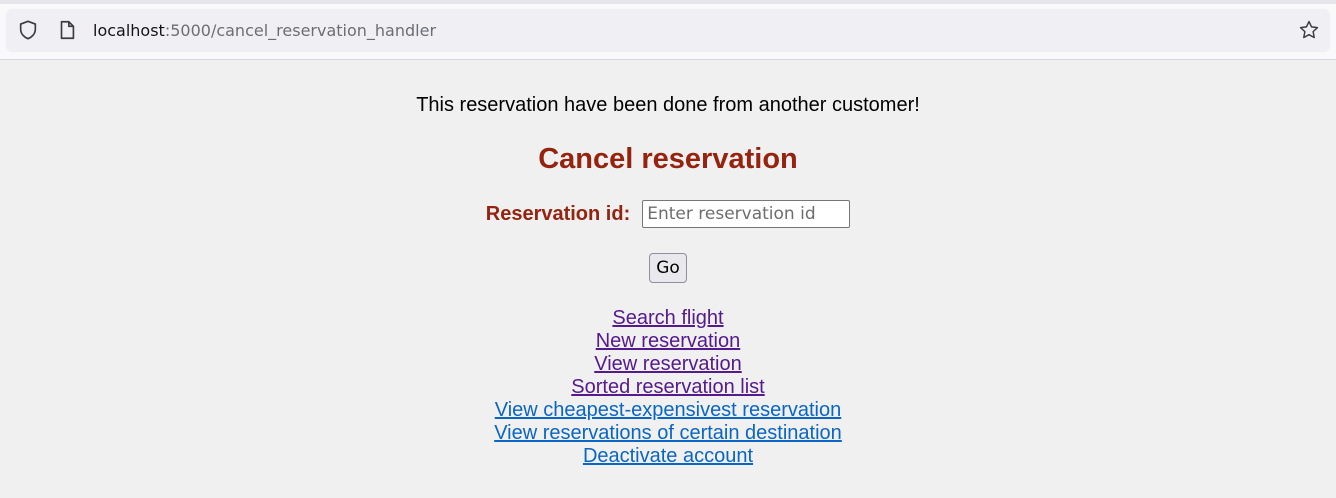 This screenshot has width=1336, height=498. What do you see at coordinates (67, 30) in the screenshot?
I see `page-icon` at bounding box center [67, 30].